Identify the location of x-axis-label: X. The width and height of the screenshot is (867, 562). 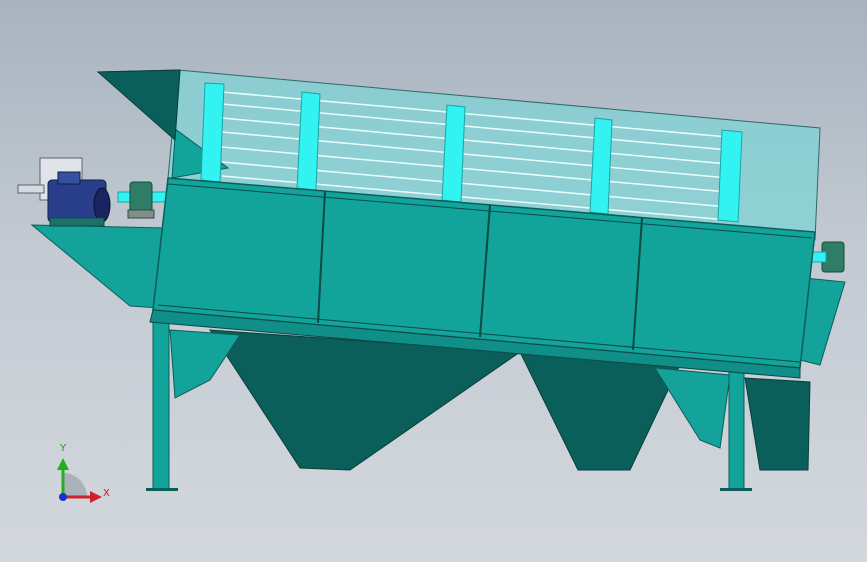
(106, 493).